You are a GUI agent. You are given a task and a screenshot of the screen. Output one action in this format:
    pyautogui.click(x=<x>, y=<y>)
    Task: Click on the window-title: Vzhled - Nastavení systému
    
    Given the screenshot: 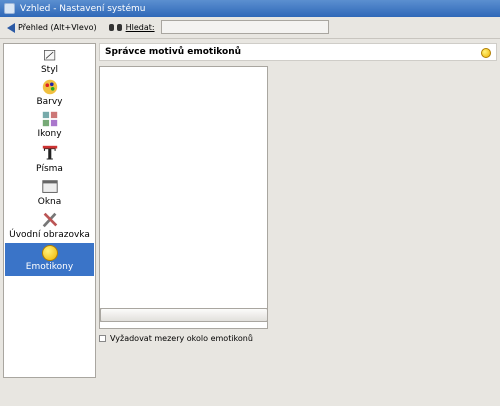 What is the action you would take?
    pyautogui.click(x=83, y=8)
    